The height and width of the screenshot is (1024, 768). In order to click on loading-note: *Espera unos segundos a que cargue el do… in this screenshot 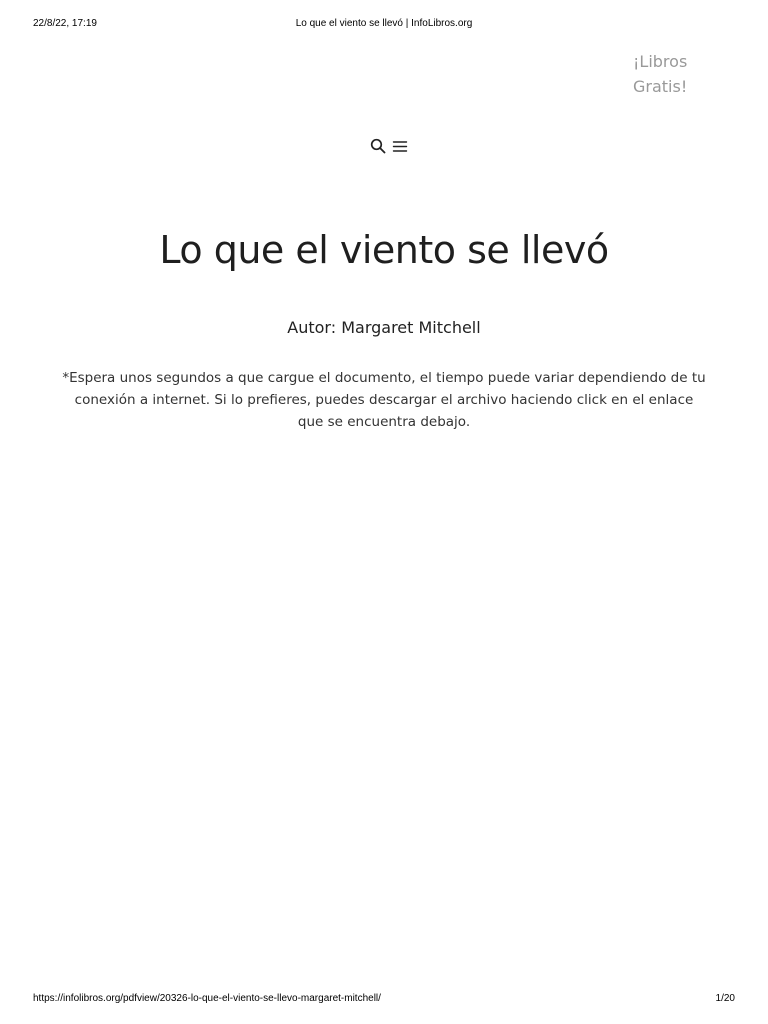, I will do `click(384, 400)`.